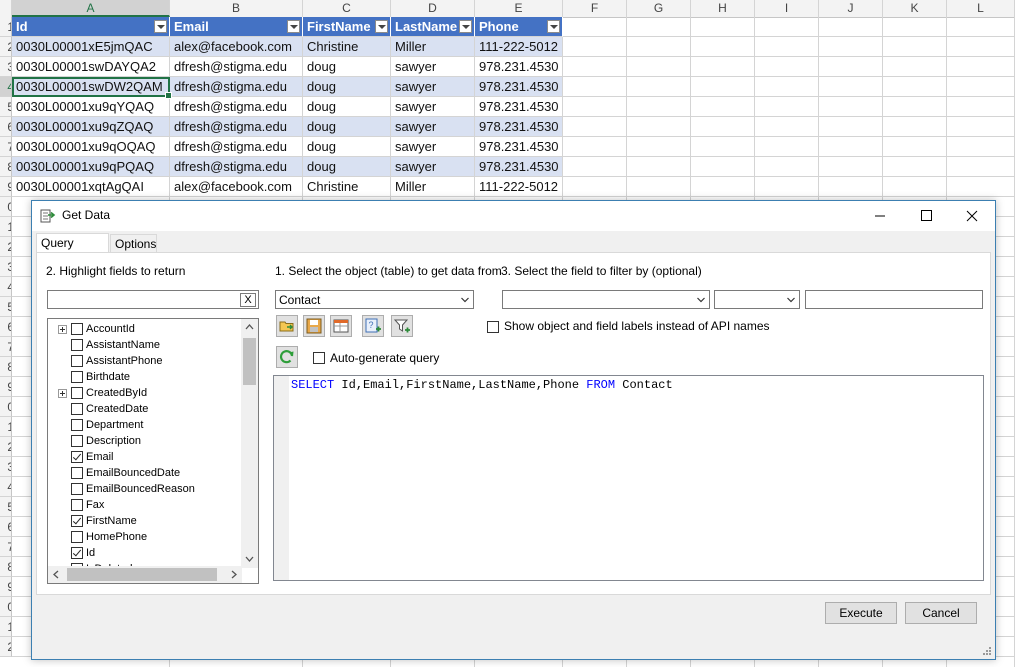 The image size is (1015, 667). I want to click on table-cell: alex@facebook.com, so click(236, 47).